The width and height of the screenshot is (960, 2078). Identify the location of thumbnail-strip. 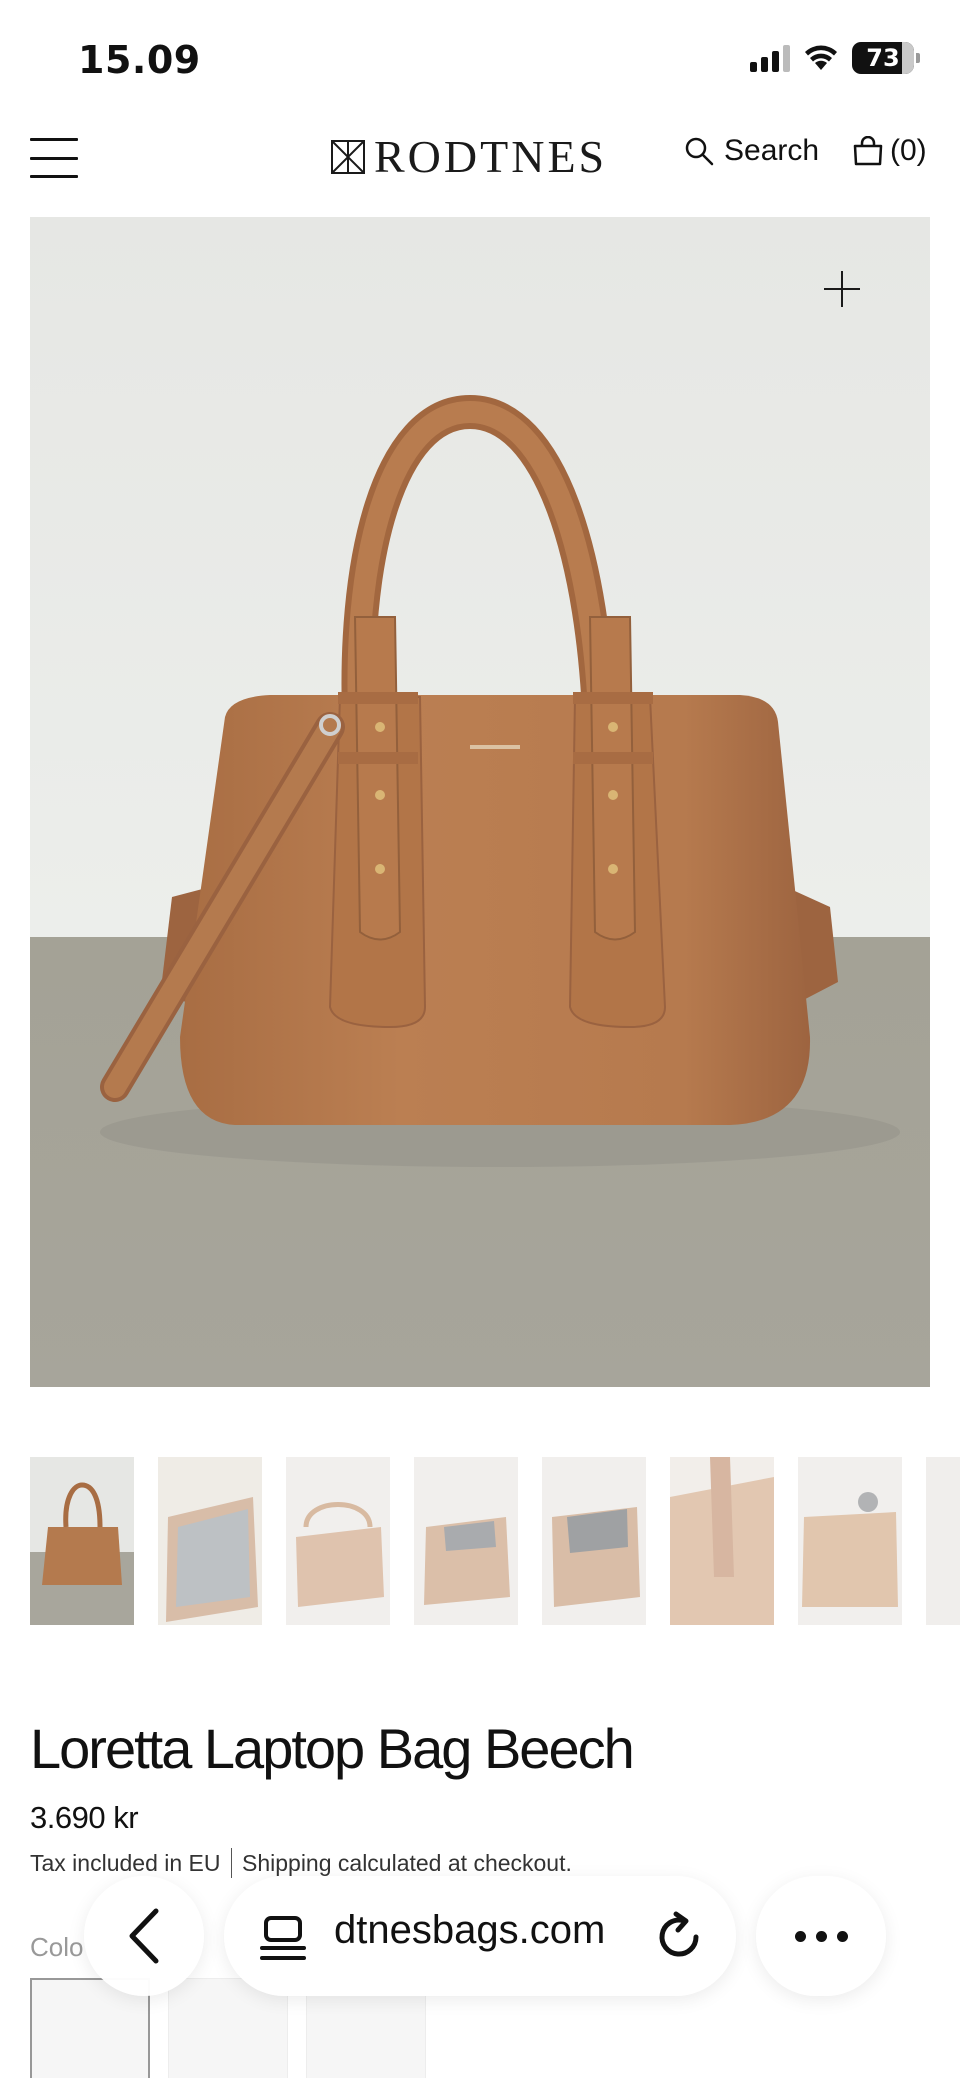
(495, 1541).